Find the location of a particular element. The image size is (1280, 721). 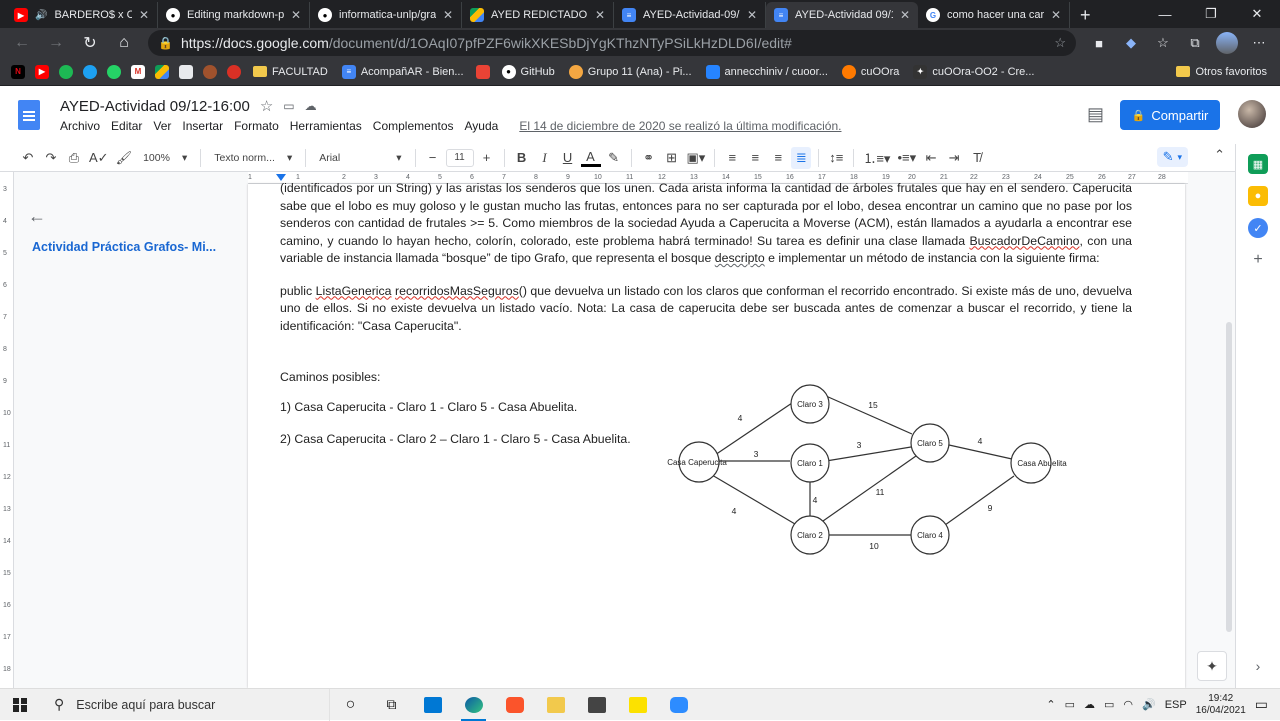

circle-bookmark-icon is located at coordinates (234, 72).